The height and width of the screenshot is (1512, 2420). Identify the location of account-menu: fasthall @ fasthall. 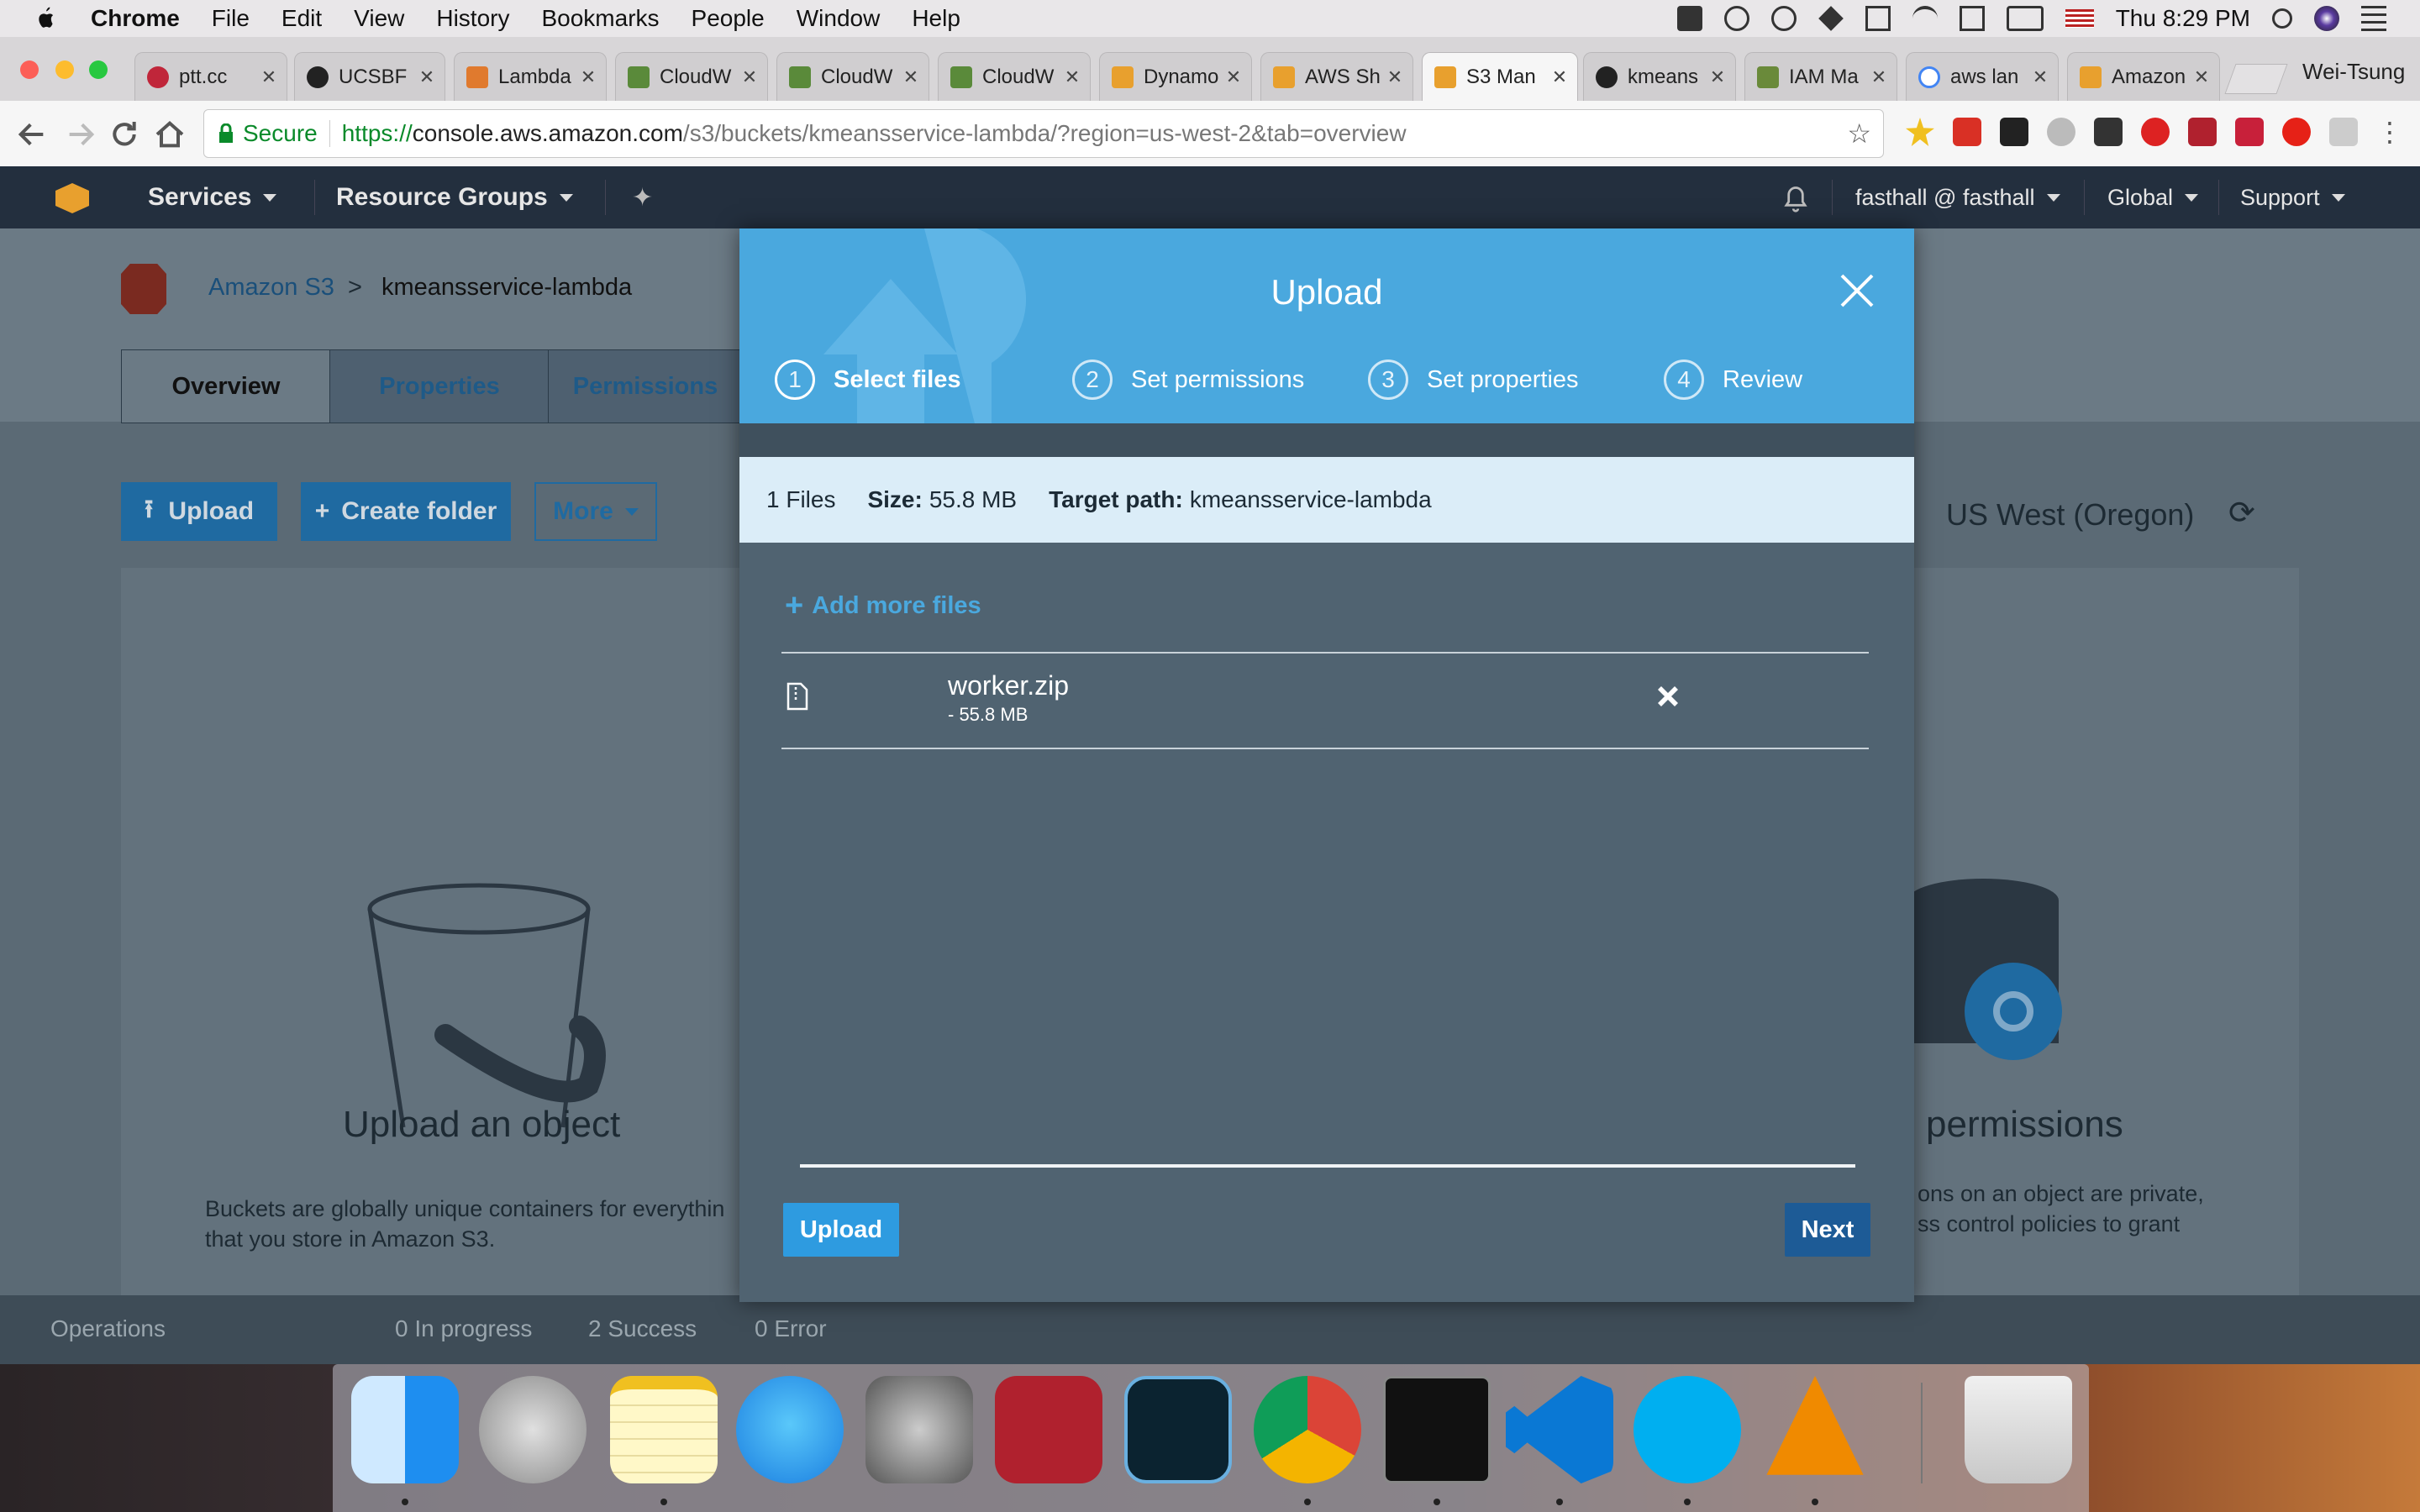
(1957, 197).